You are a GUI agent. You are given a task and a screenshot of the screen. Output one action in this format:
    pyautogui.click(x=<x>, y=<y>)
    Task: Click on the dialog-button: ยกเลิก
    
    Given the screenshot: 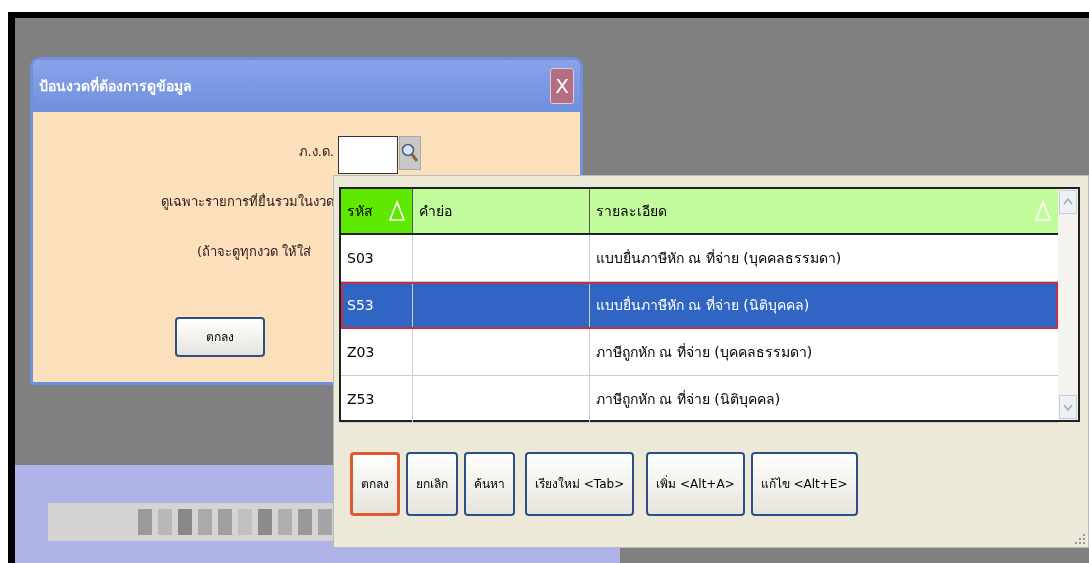 What is the action you would take?
    pyautogui.click(x=432, y=484)
    